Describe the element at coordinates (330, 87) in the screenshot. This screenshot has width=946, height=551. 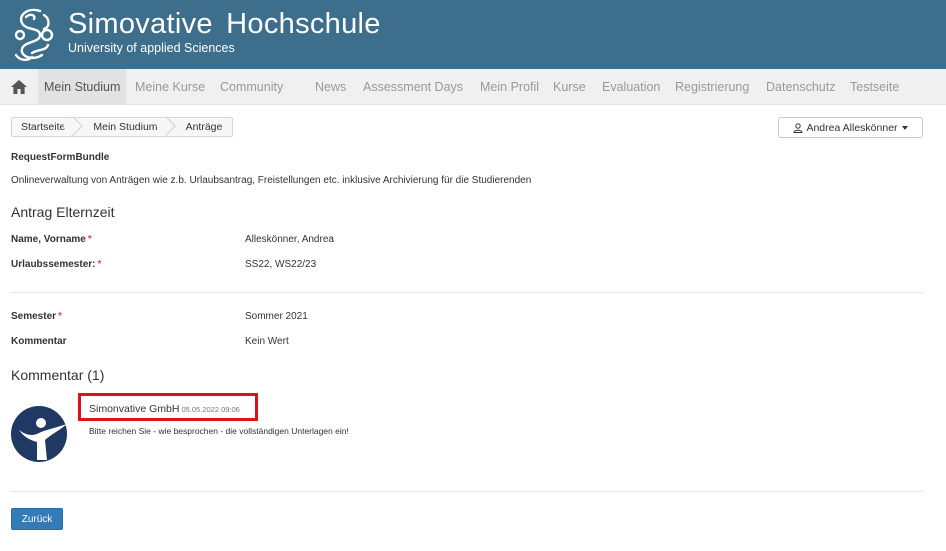
I see `nav-item-news: News` at that location.